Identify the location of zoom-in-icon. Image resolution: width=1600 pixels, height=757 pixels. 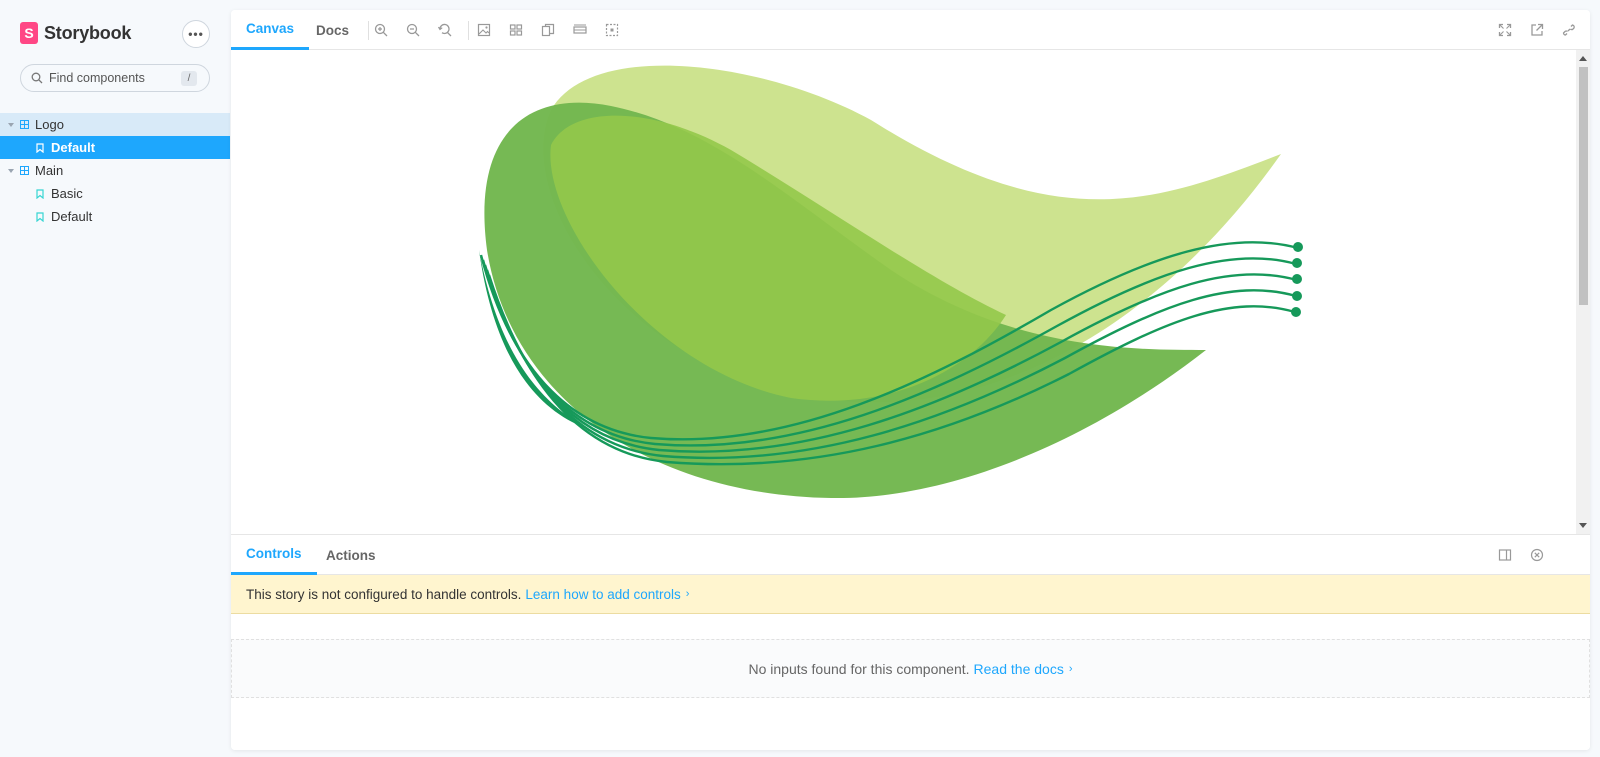
(381, 30).